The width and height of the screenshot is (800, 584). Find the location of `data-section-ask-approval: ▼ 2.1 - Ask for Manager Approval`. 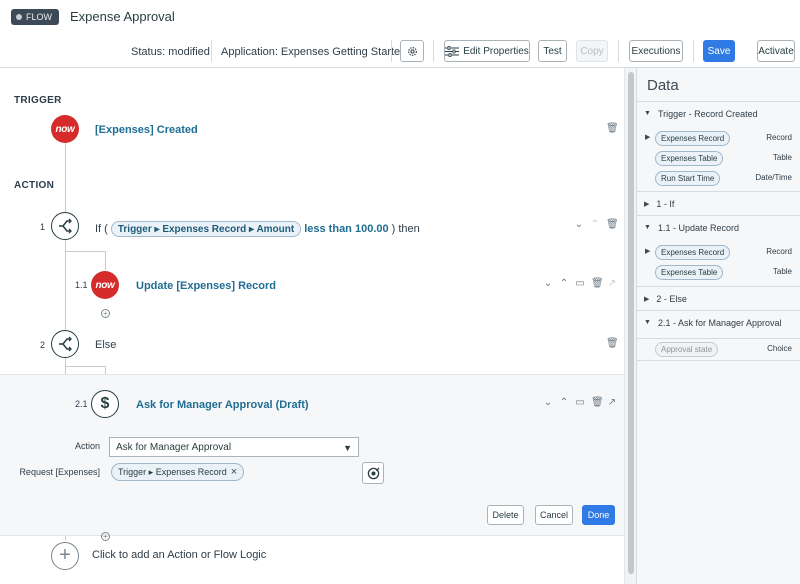

data-section-ask-approval: ▼ 2.1 - Ask for Manager Approval is located at coordinates (718, 322).